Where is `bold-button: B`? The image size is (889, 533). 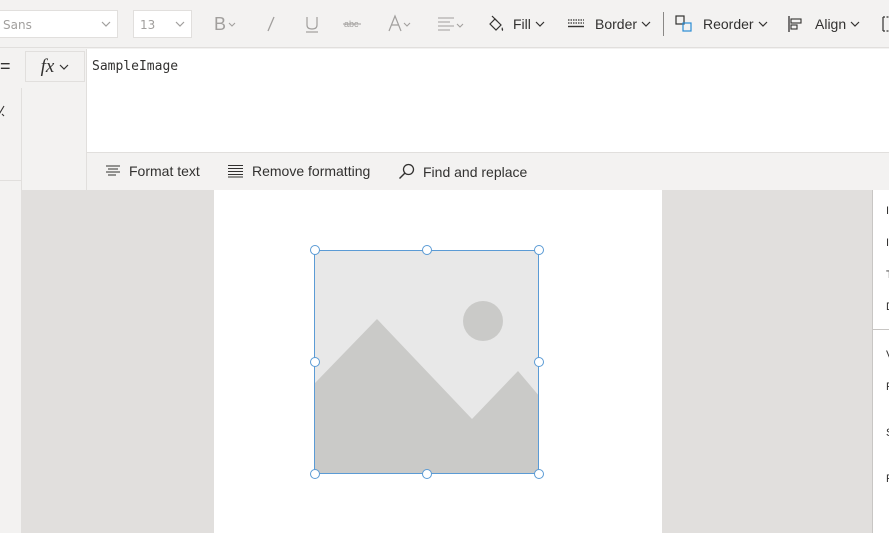
bold-button: B is located at coordinates (226, 24).